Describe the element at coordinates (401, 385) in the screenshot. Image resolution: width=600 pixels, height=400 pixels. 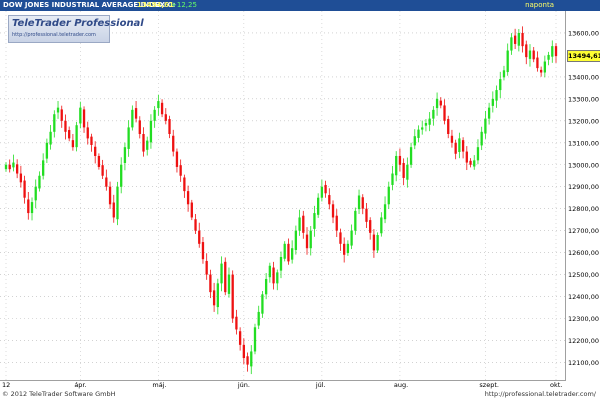
I see `x-tick-label: aug.` at that location.